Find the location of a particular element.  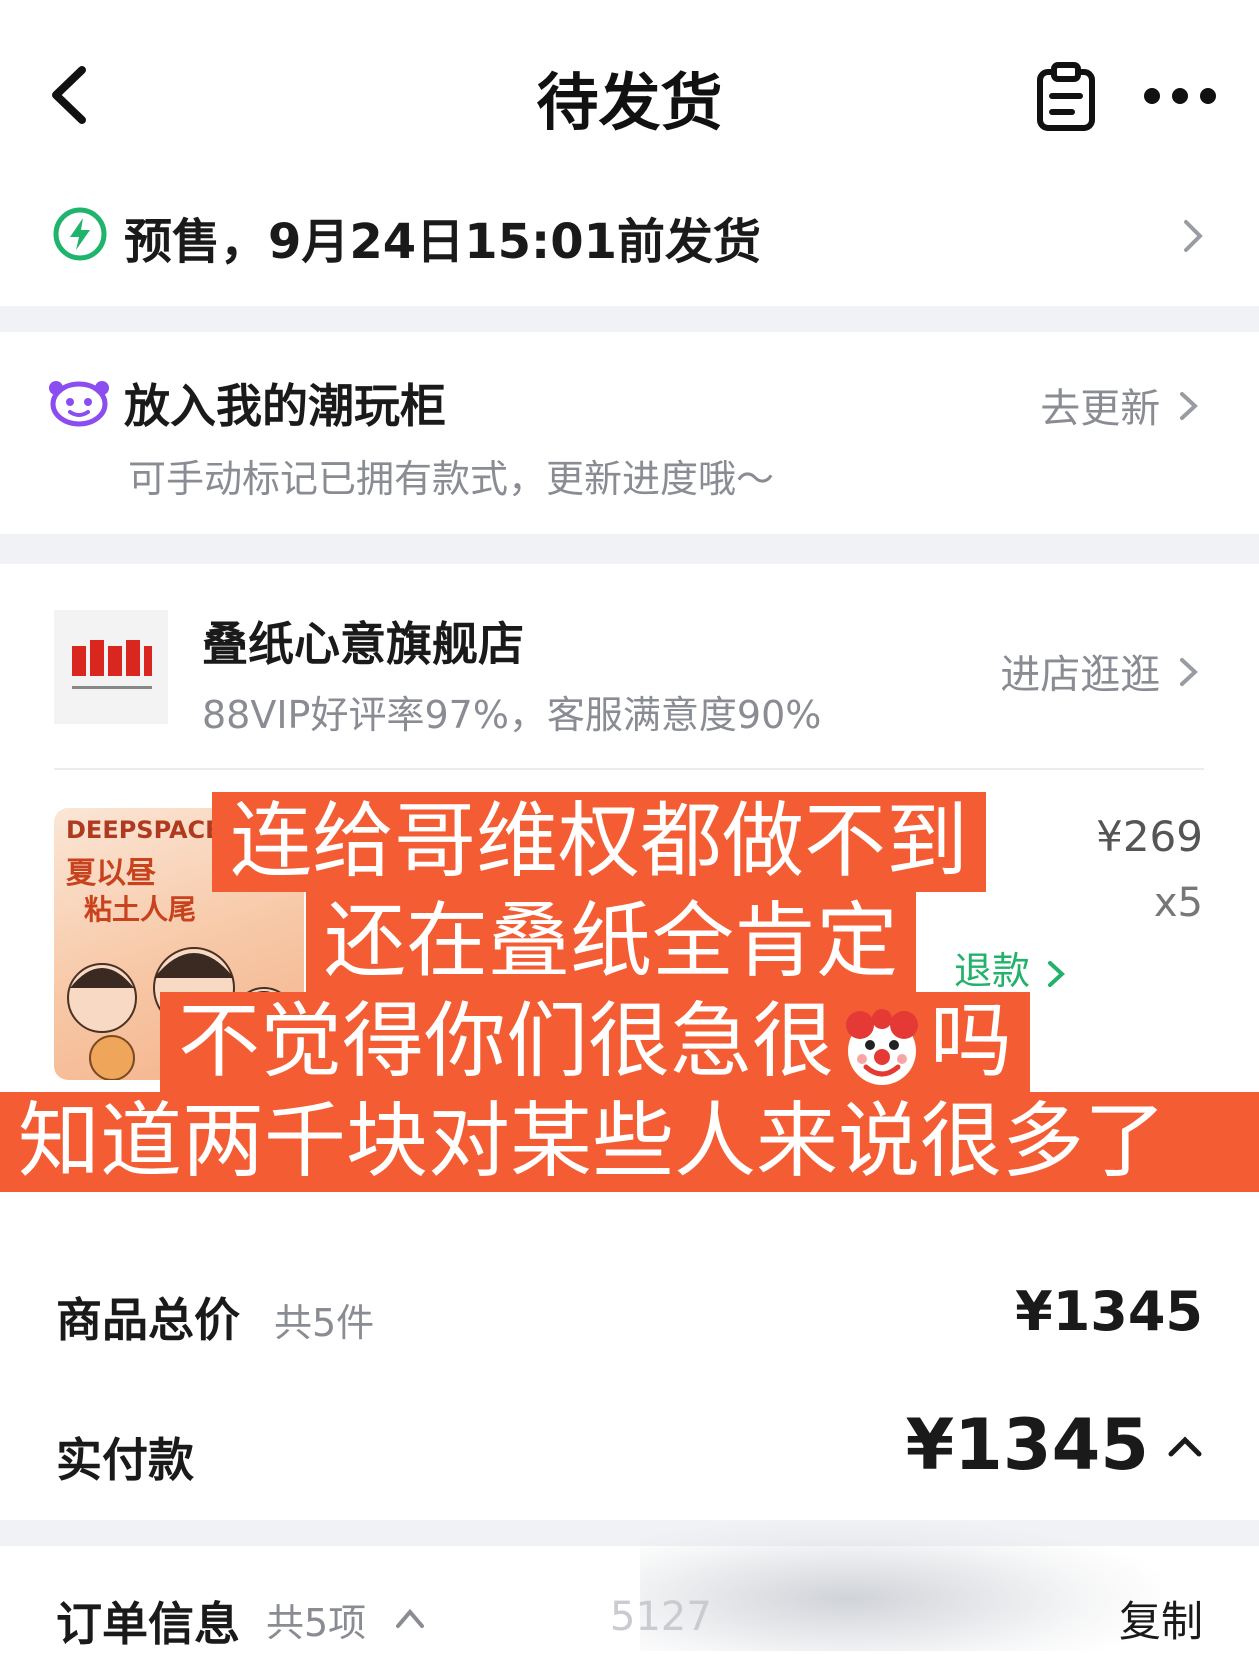

product-price: ¥269 is located at coordinates (1149, 836).